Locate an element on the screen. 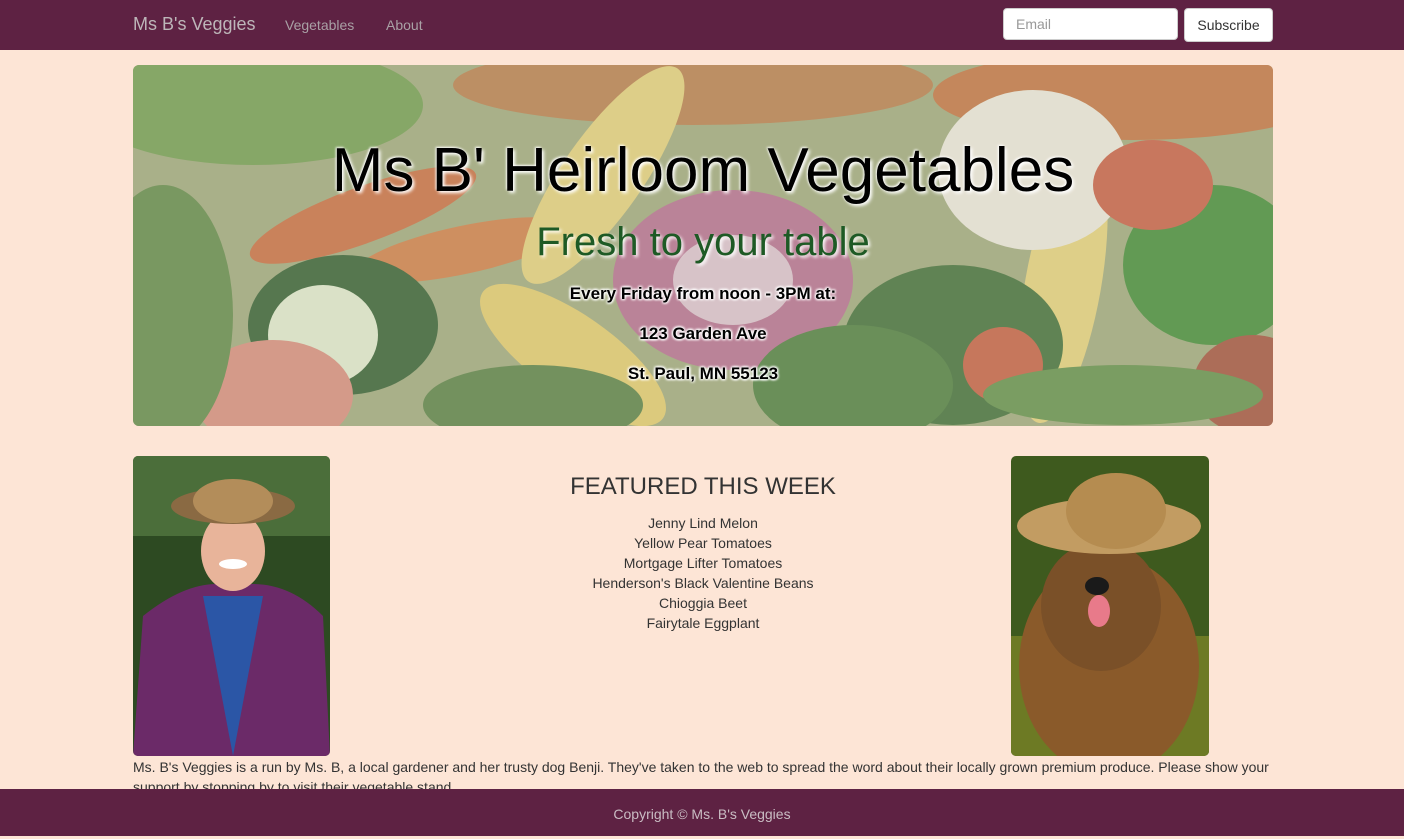  footer: Copyright © Ms. B's Veggies is located at coordinates (702, 812).